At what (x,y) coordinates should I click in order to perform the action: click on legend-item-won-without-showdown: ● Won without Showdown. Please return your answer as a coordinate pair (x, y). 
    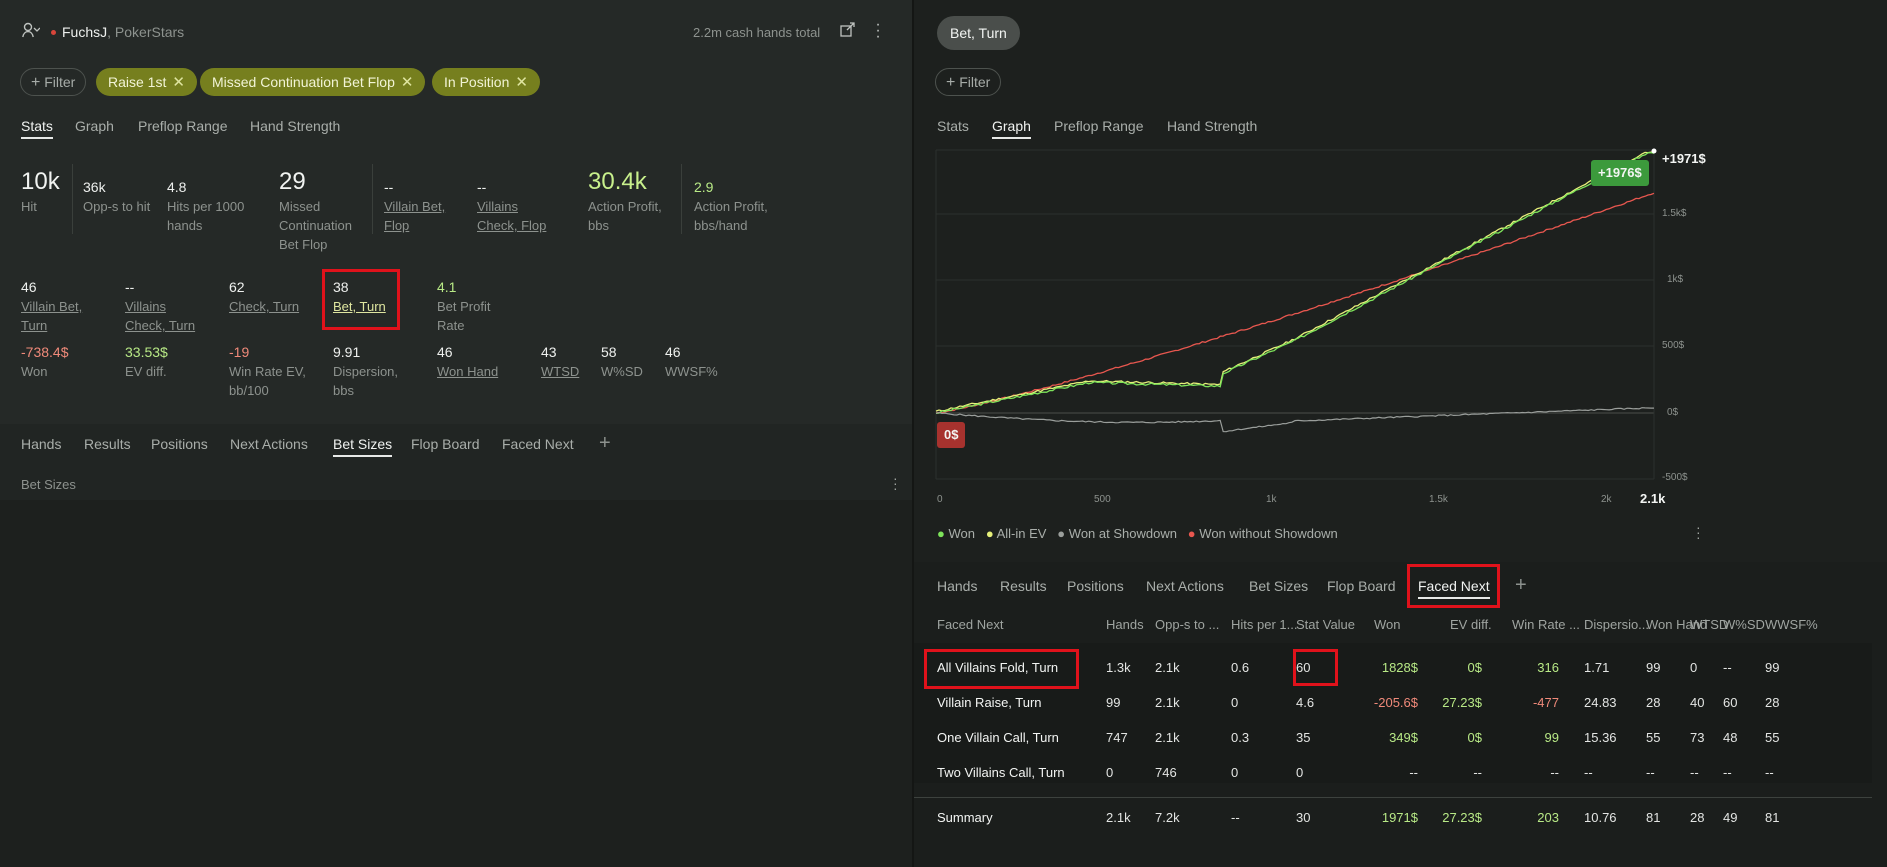
    Looking at the image, I should click on (1263, 533).